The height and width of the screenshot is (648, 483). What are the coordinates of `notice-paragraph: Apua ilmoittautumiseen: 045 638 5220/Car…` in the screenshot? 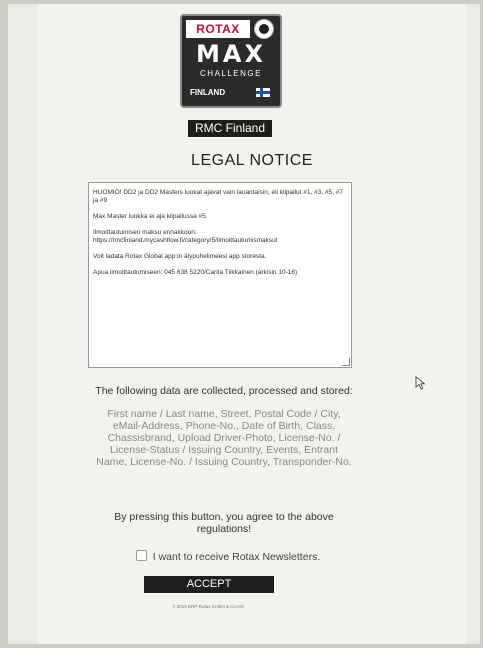 It's located at (195, 272).